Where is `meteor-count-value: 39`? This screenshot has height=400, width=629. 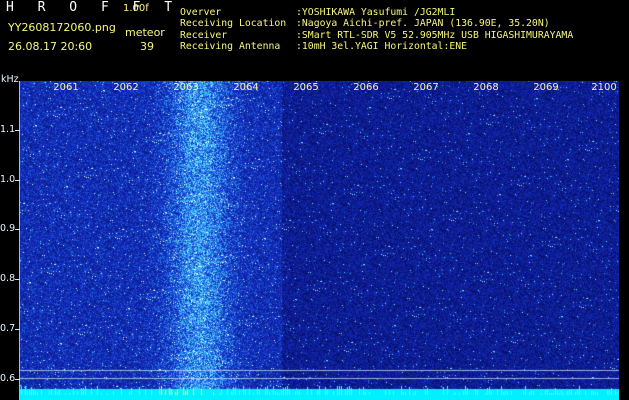
meteor-count-value: 39 is located at coordinates (147, 46).